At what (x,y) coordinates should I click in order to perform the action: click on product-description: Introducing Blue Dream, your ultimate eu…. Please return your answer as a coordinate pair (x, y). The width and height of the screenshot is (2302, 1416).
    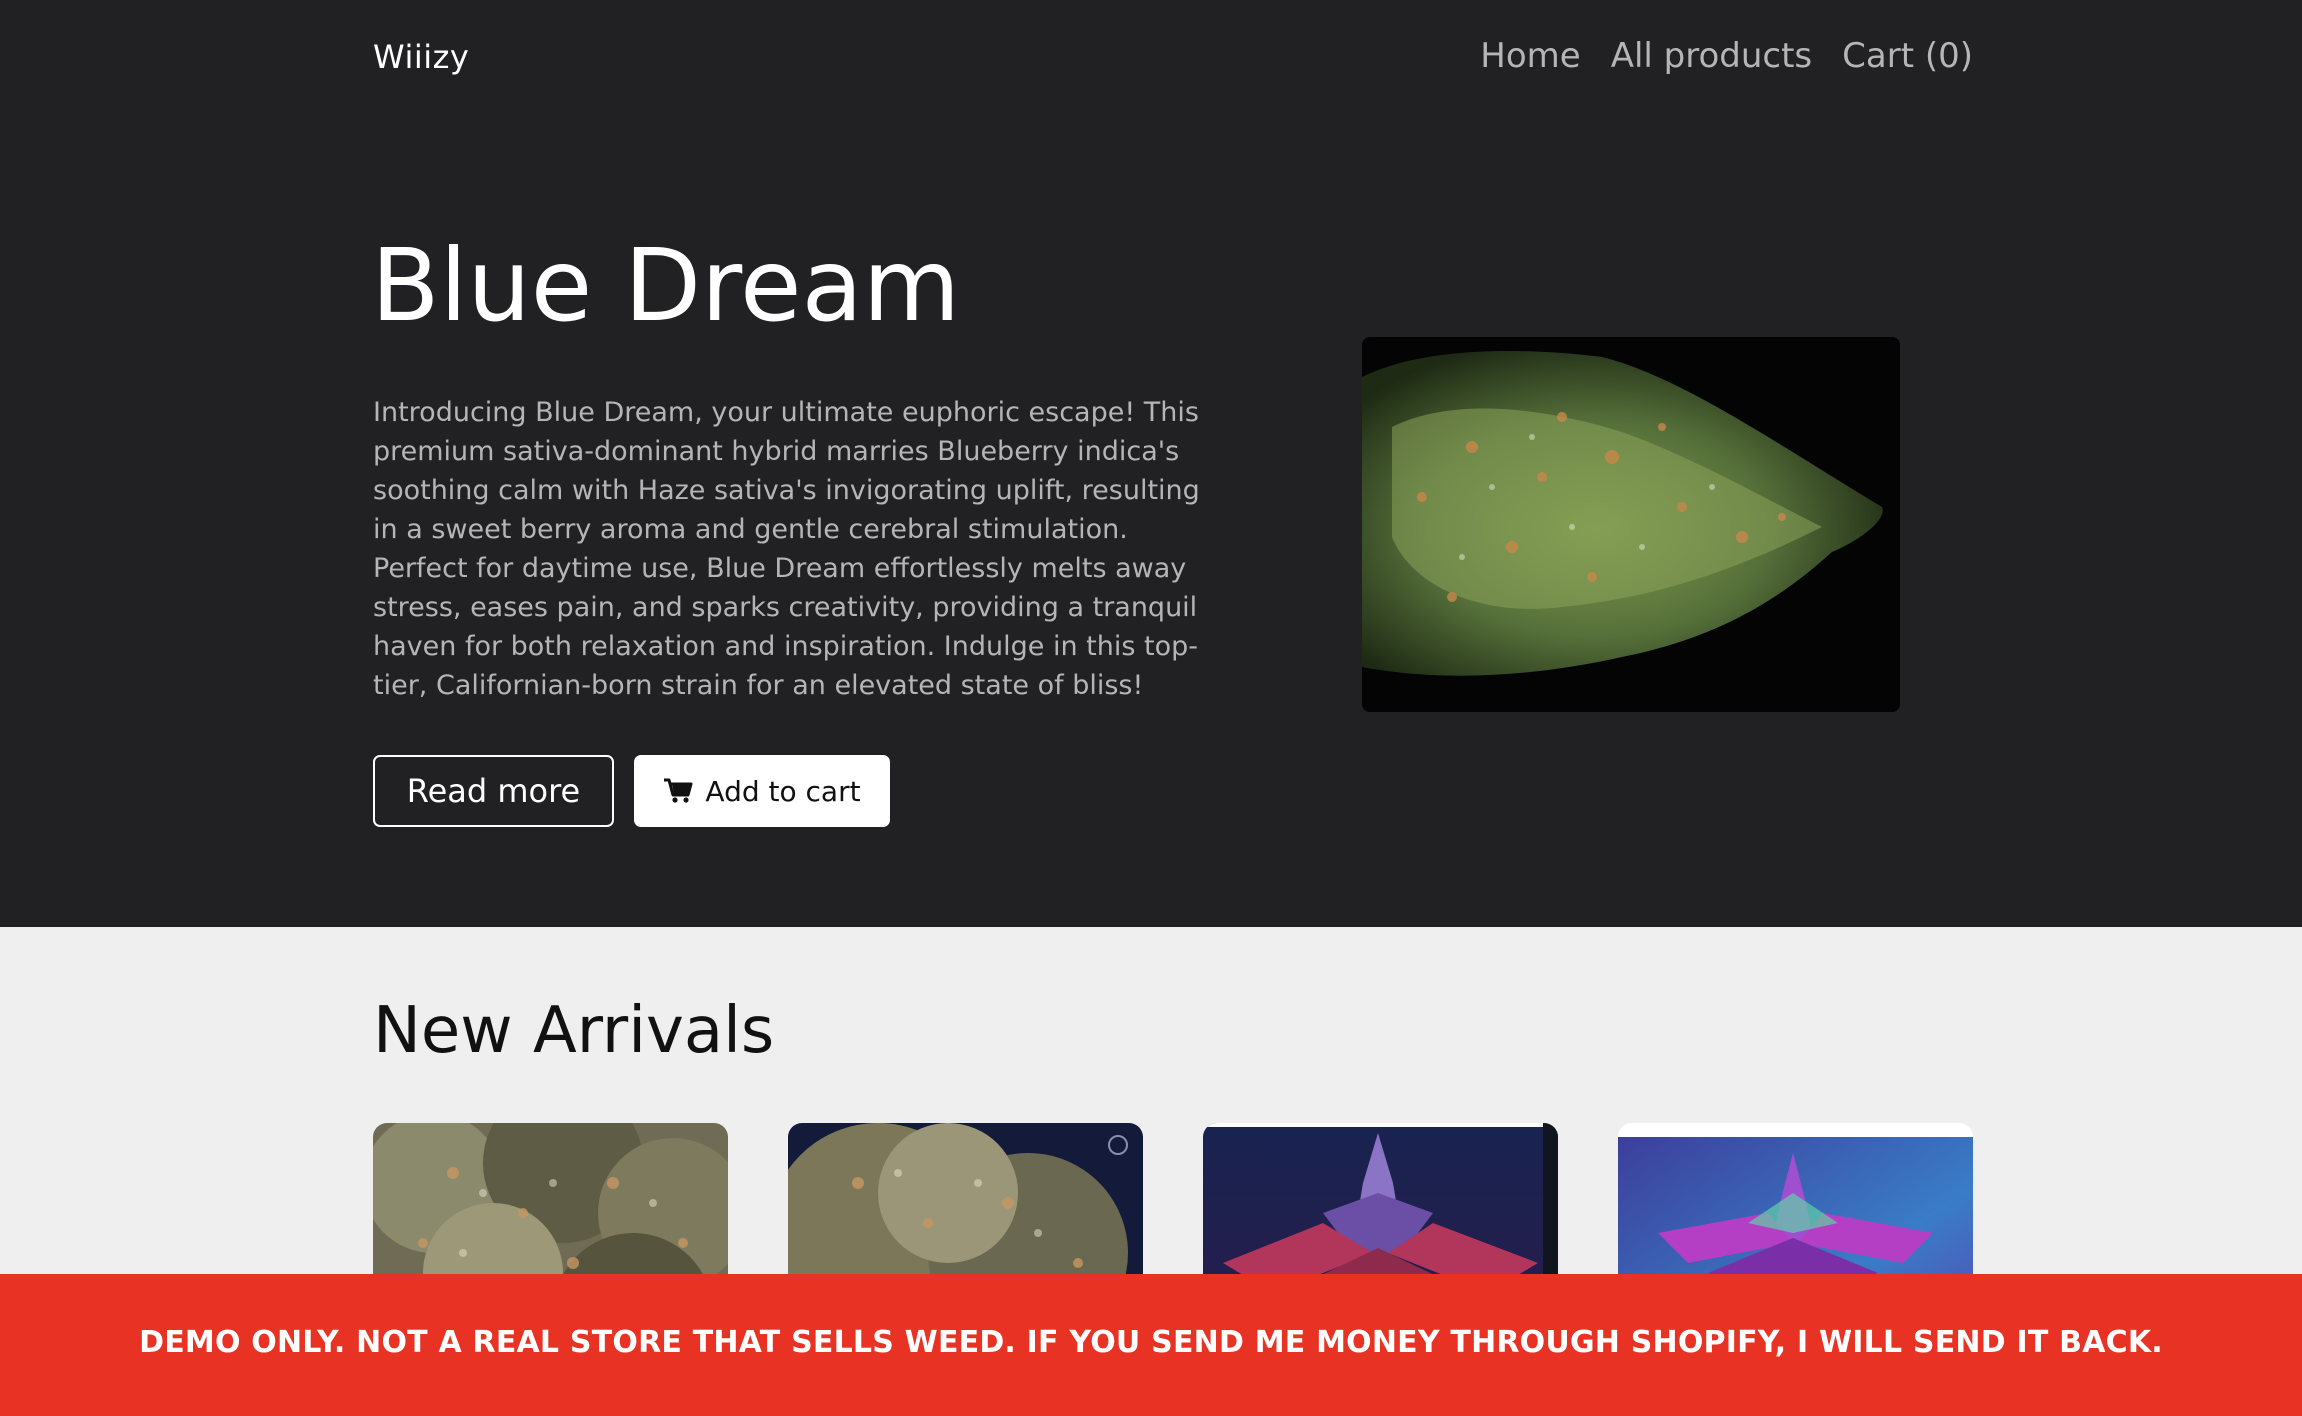
    Looking at the image, I should click on (786, 549).